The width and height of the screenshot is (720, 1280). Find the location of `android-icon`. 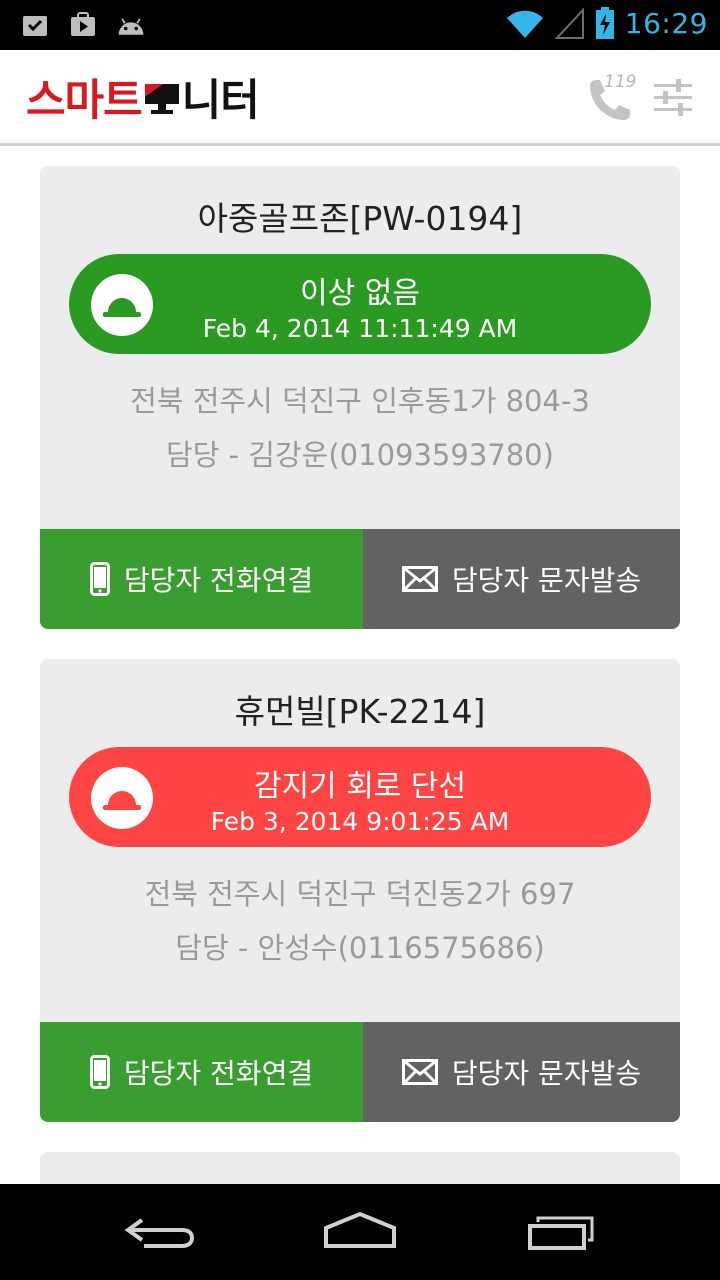

android-icon is located at coordinates (131, 26).